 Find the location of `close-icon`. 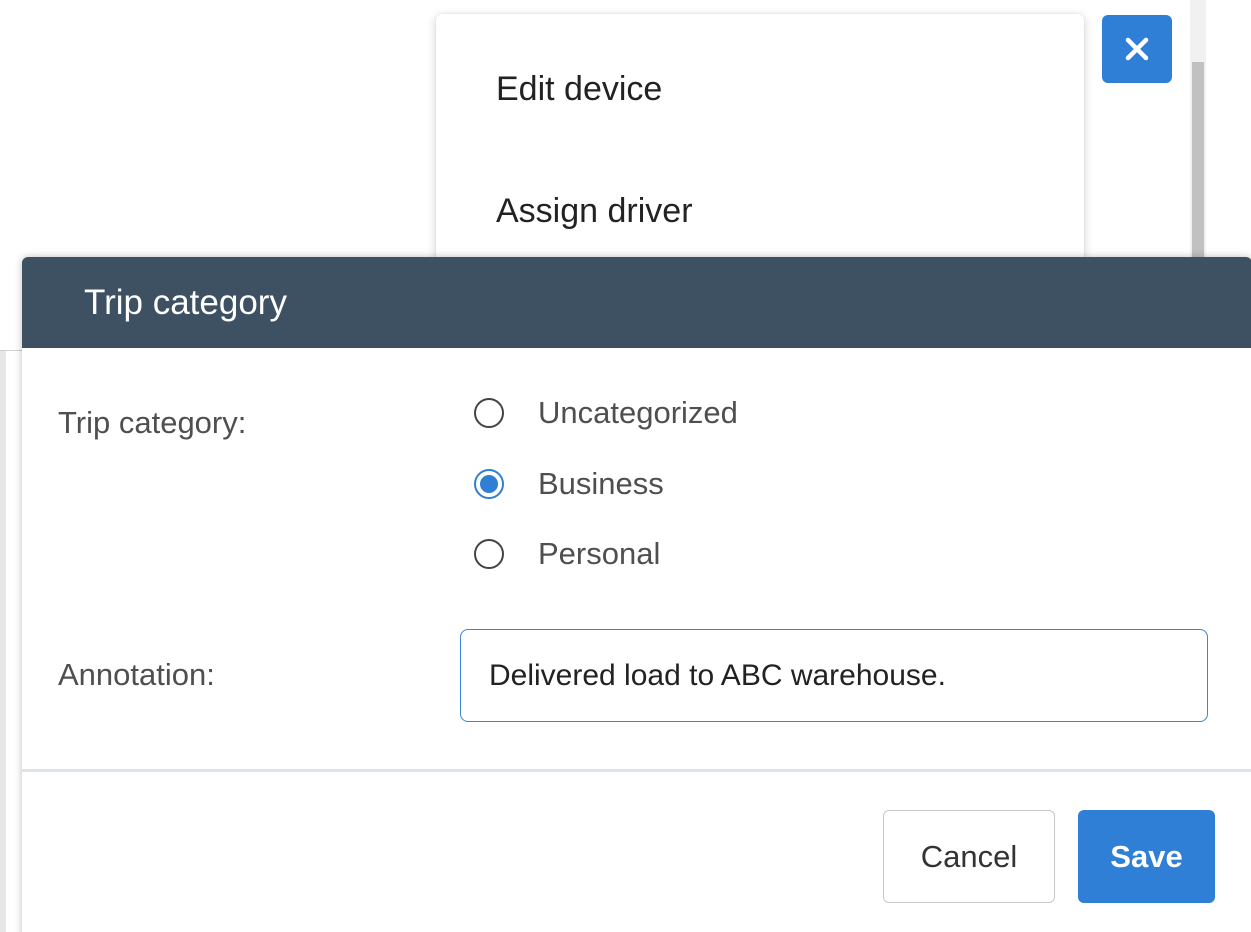

close-icon is located at coordinates (1137, 49).